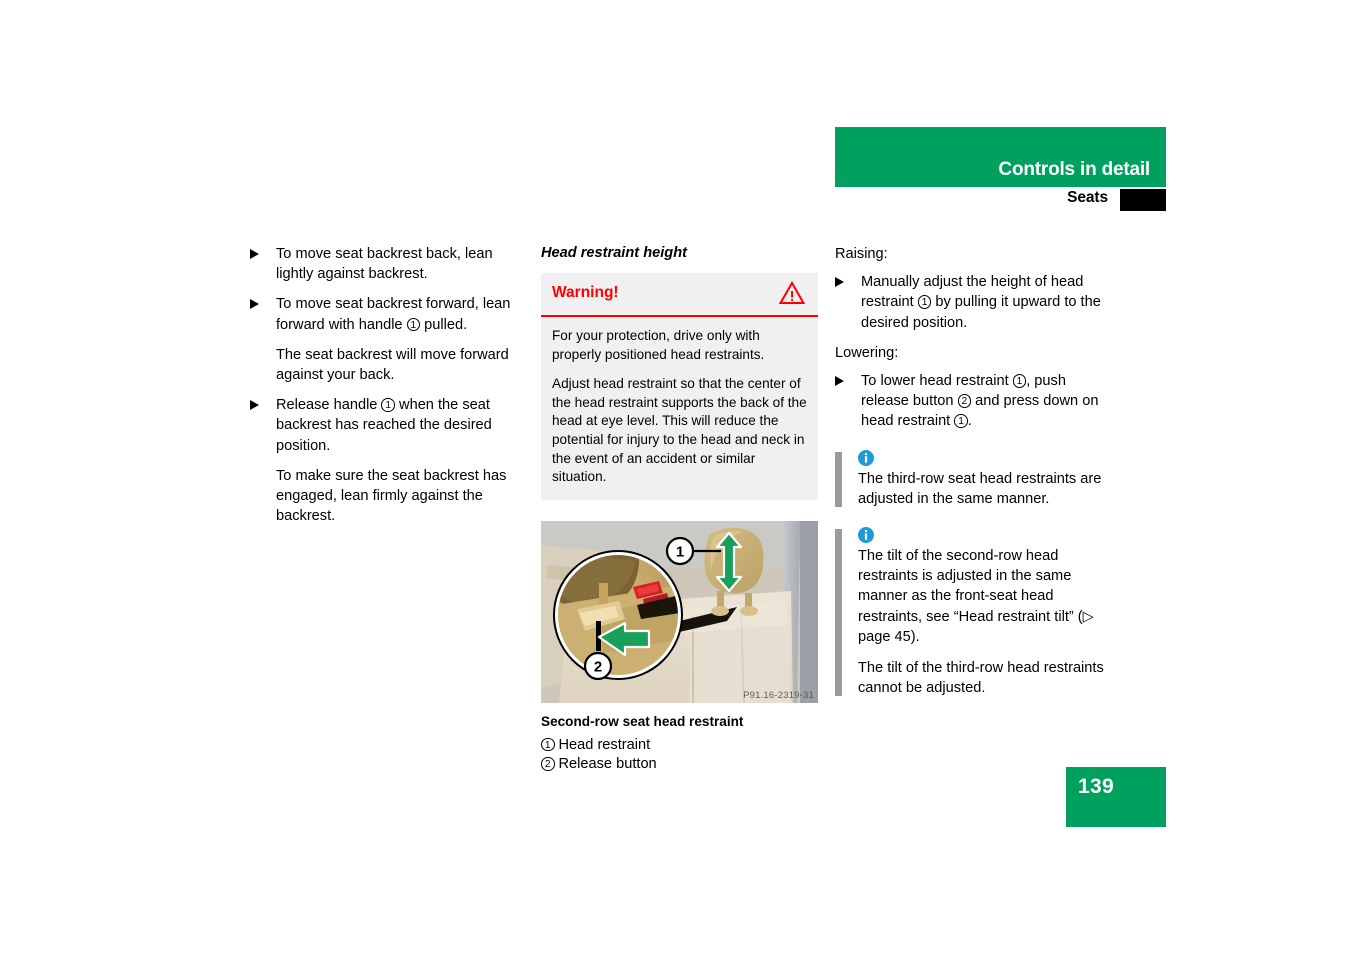 The height and width of the screenshot is (954, 1351). I want to click on page-number: 139, so click(1096, 786).